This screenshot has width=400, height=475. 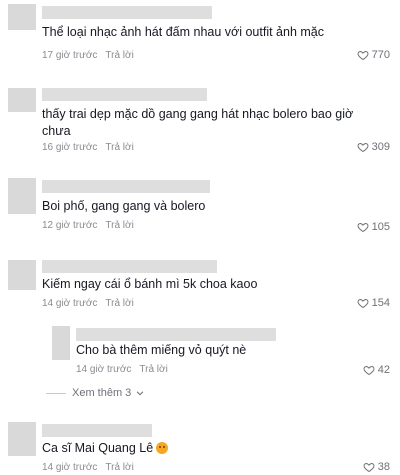 I want to click on comment-text-content: Ca sĩ Mai Quang Lê, so click(x=98, y=448).